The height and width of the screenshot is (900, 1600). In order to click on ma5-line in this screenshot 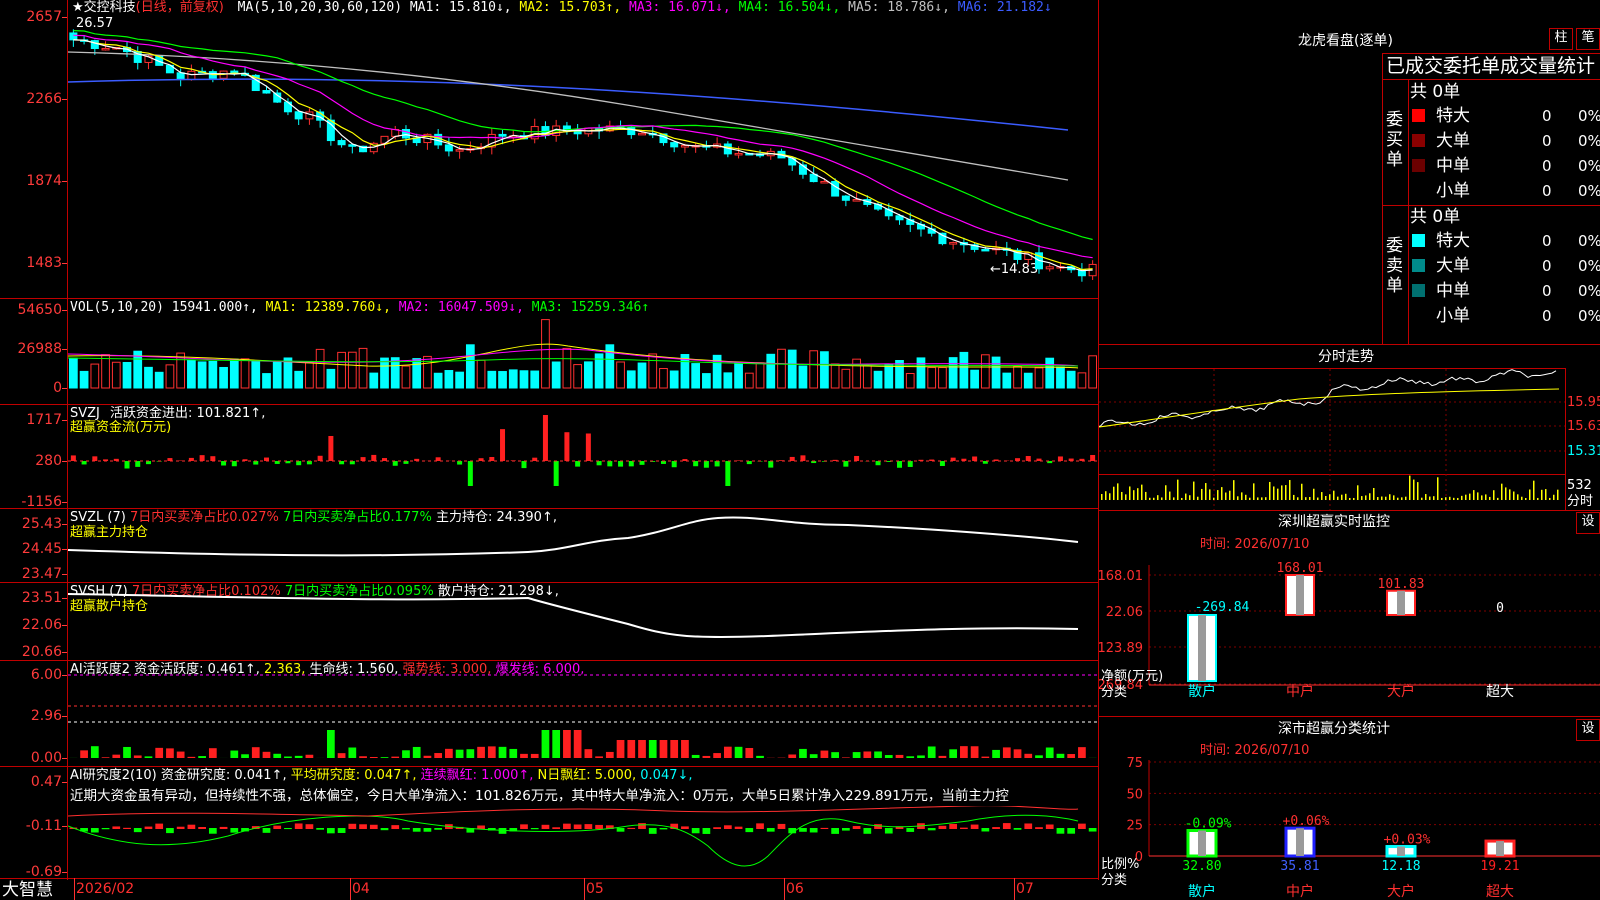, I will do `click(568, 116)`.